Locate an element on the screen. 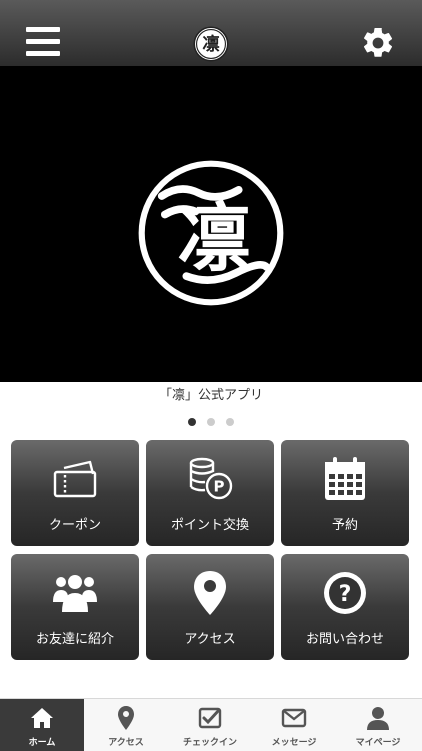 The width and height of the screenshot is (422, 751). people-icon is located at coordinates (75, 593).